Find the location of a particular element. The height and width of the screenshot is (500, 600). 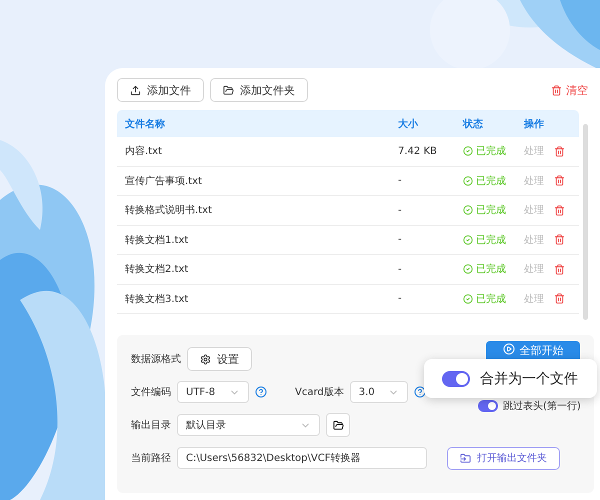

field-label: 当前路径 is located at coordinates (151, 458).